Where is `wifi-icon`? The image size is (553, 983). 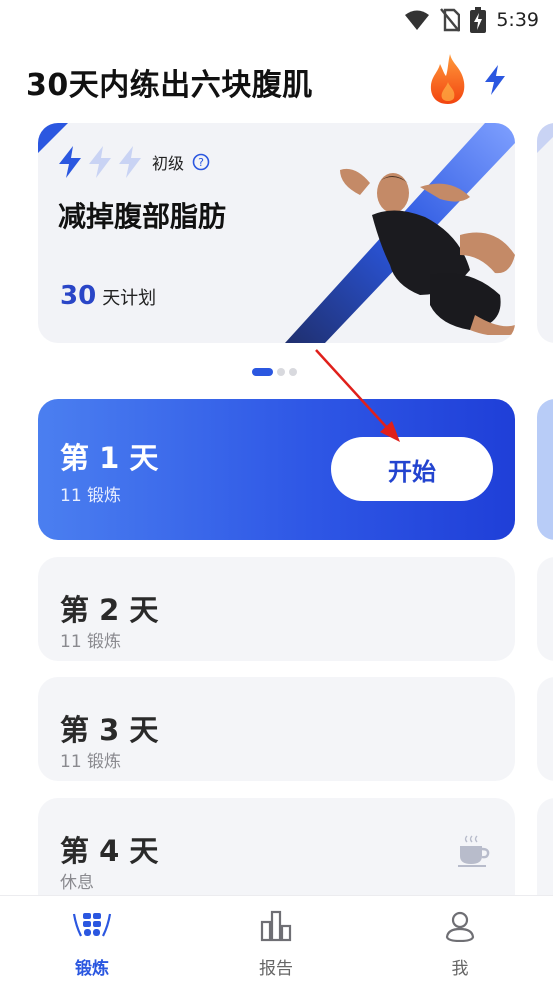 wifi-icon is located at coordinates (417, 20).